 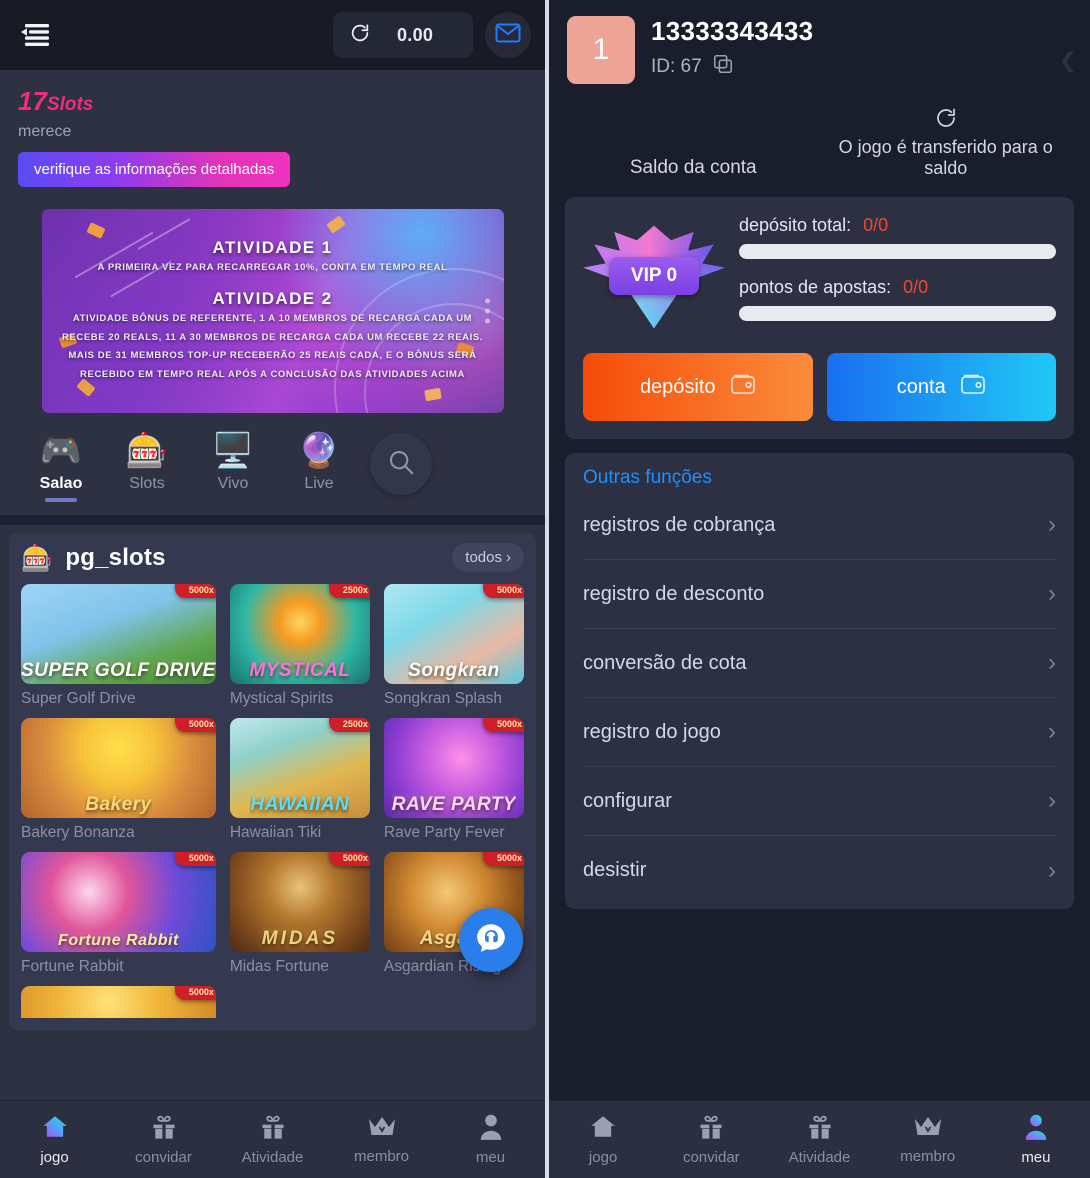 What do you see at coordinates (897, 251) in the screenshot?
I see `deposit-progress-bar` at bounding box center [897, 251].